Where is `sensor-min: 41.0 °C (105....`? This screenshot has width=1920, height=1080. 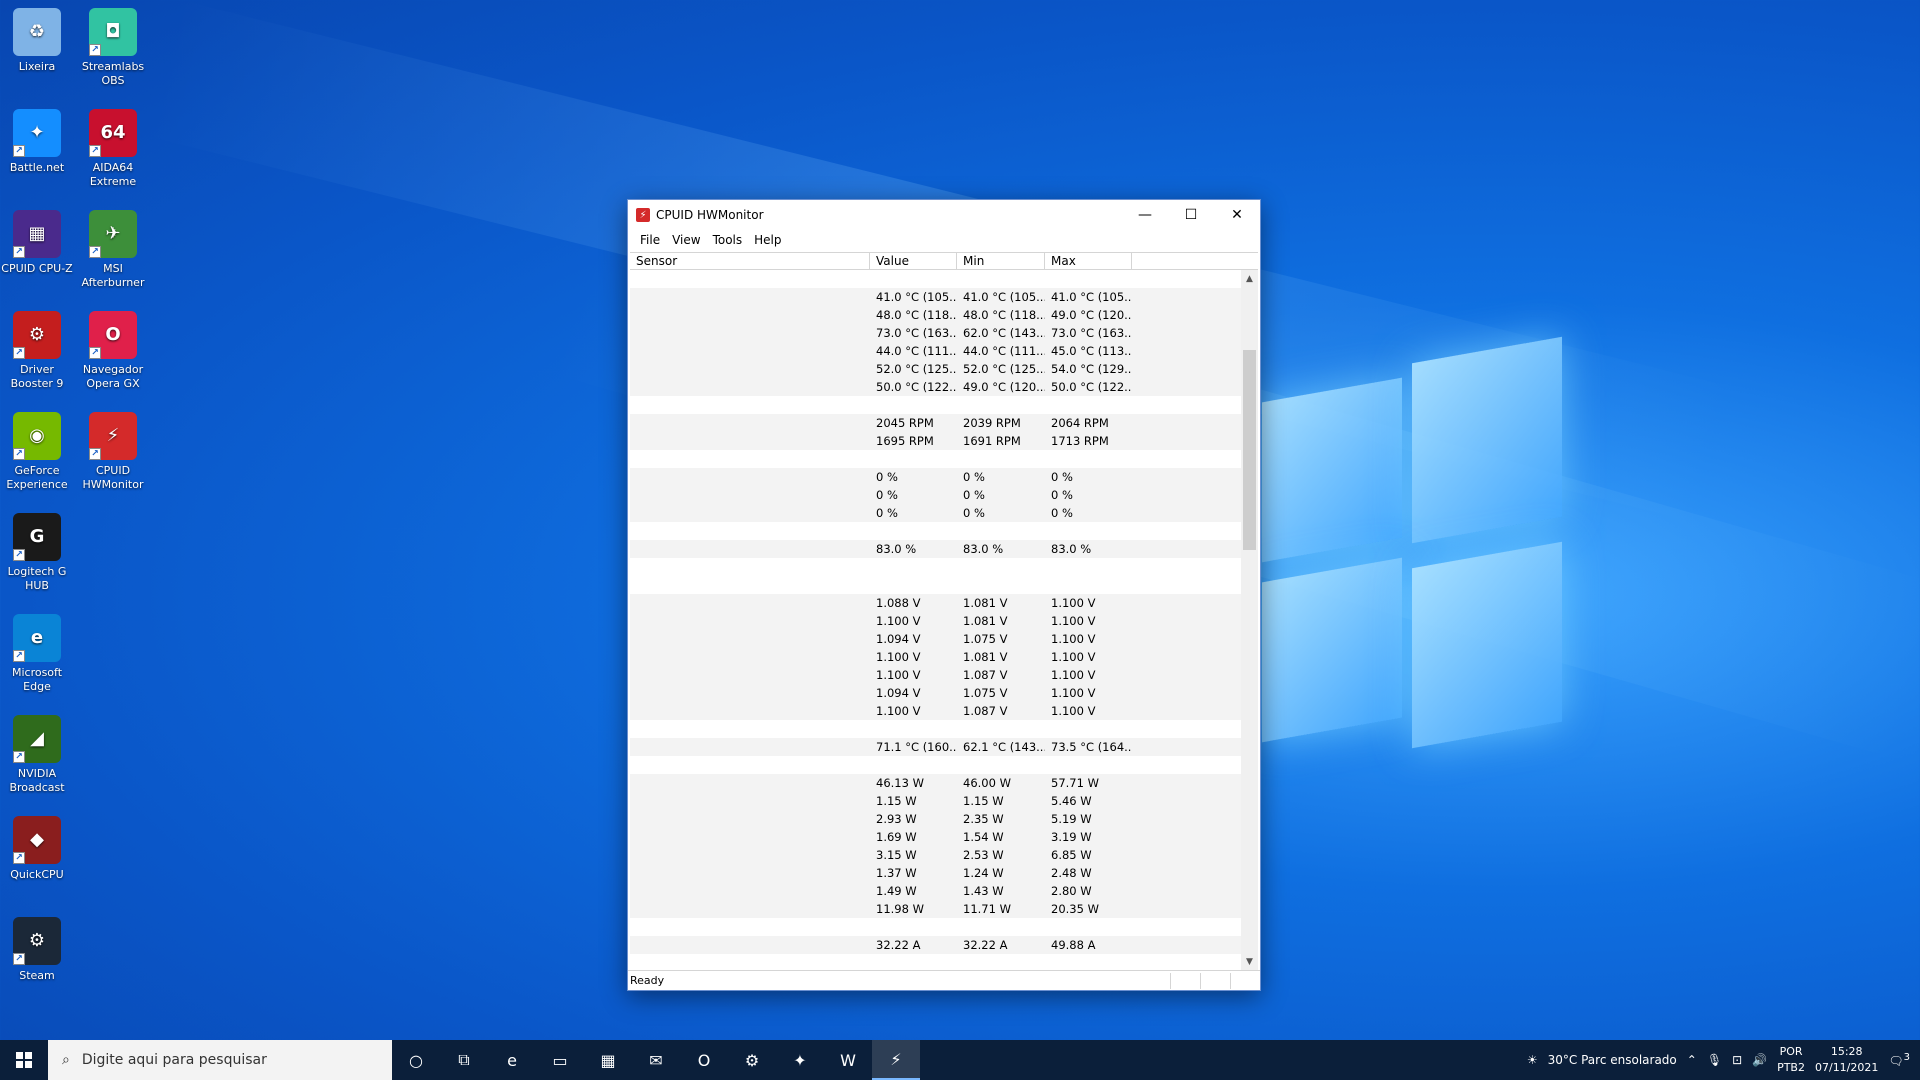 sensor-min: 41.0 °C (105.... is located at coordinates (1004, 297).